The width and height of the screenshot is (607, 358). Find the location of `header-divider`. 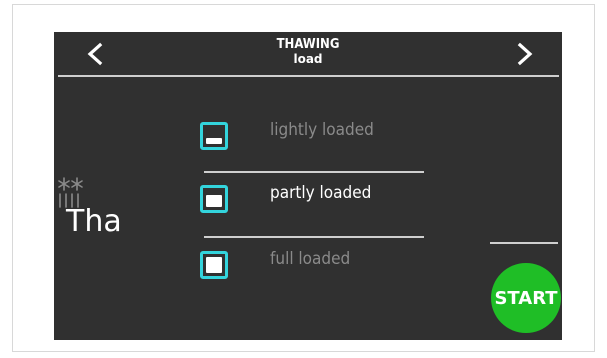

header-divider is located at coordinates (308, 76).